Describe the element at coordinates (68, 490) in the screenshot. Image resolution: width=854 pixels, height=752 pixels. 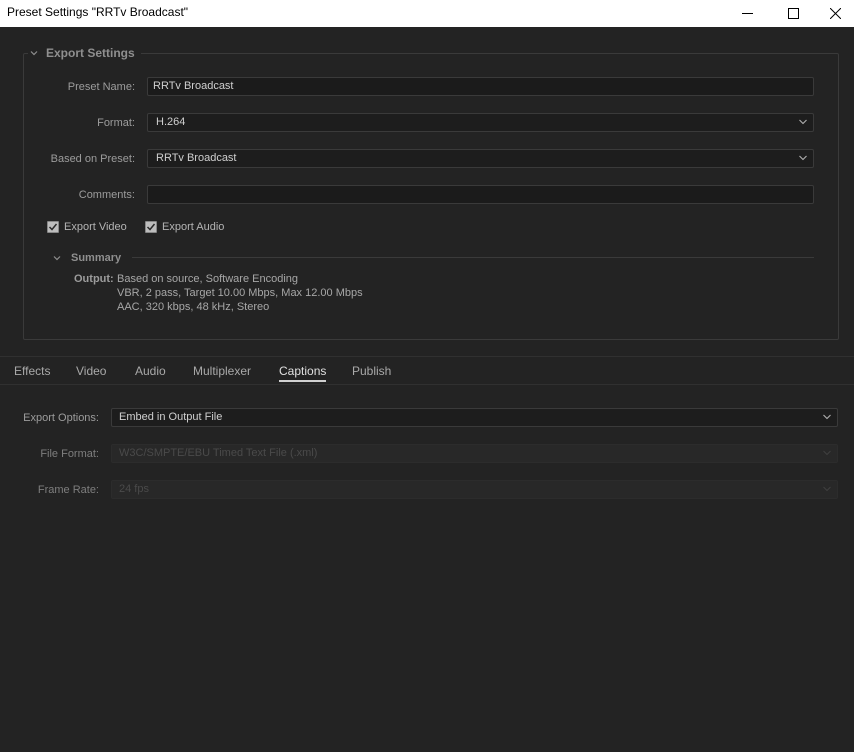
I see `frame-rate-label: Frame Rate:` at that location.